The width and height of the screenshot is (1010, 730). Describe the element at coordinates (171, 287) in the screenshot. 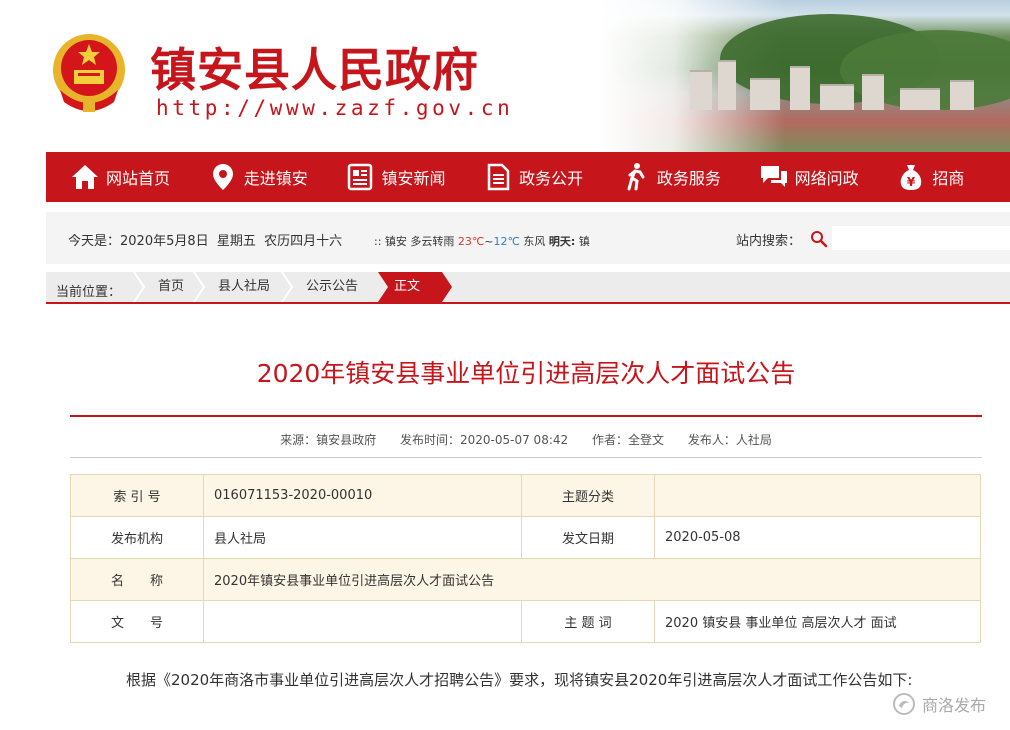

I see `breadcrumb-home-link: 首页` at that location.